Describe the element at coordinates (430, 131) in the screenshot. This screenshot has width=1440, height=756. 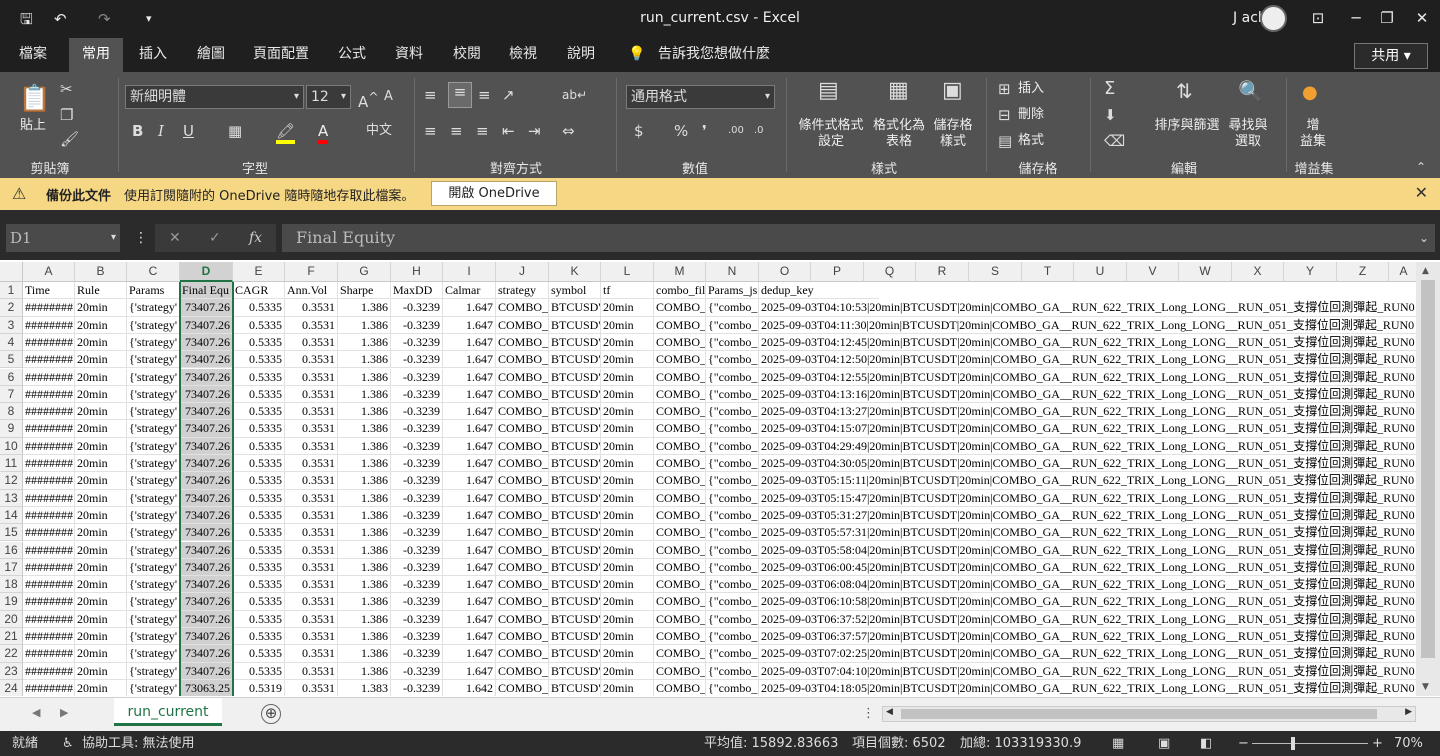
I see `align-left-icon: ≡` at that location.